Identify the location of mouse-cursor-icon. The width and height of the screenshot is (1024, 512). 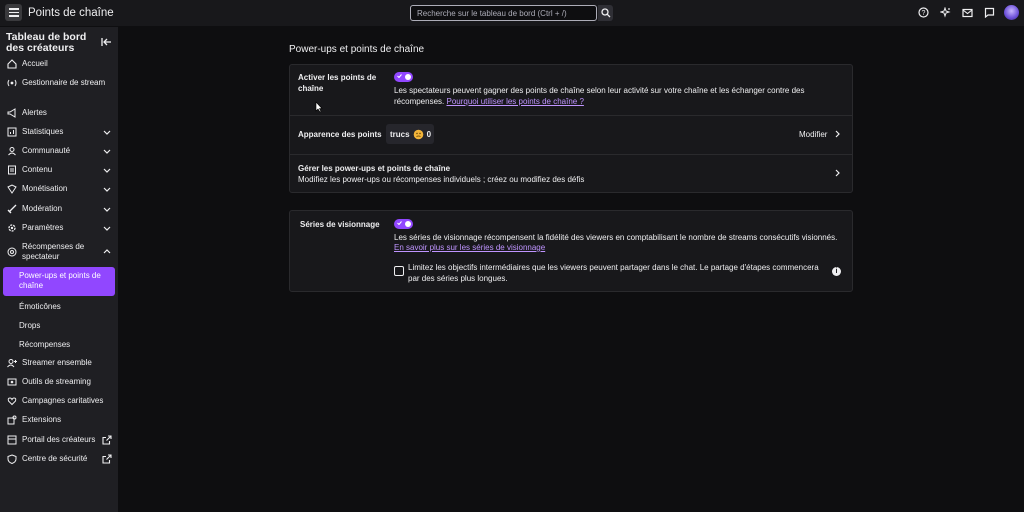
(319, 107).